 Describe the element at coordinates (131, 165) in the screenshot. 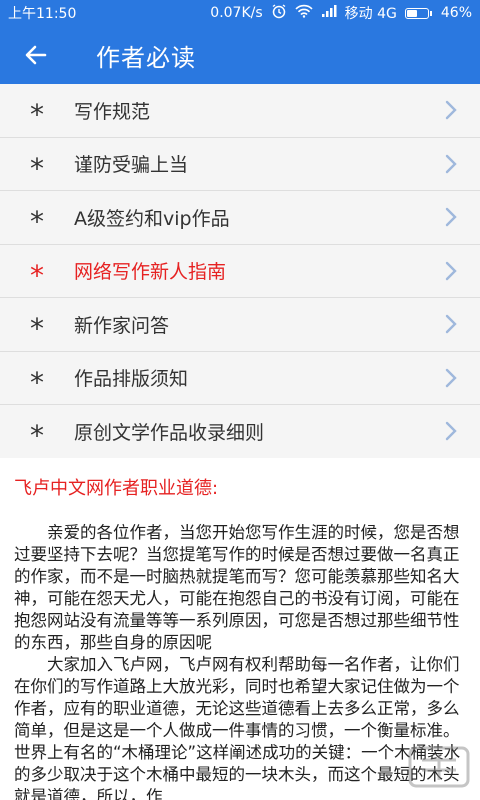

I see `menu-item-label: 谨防受骗上当` at that location.